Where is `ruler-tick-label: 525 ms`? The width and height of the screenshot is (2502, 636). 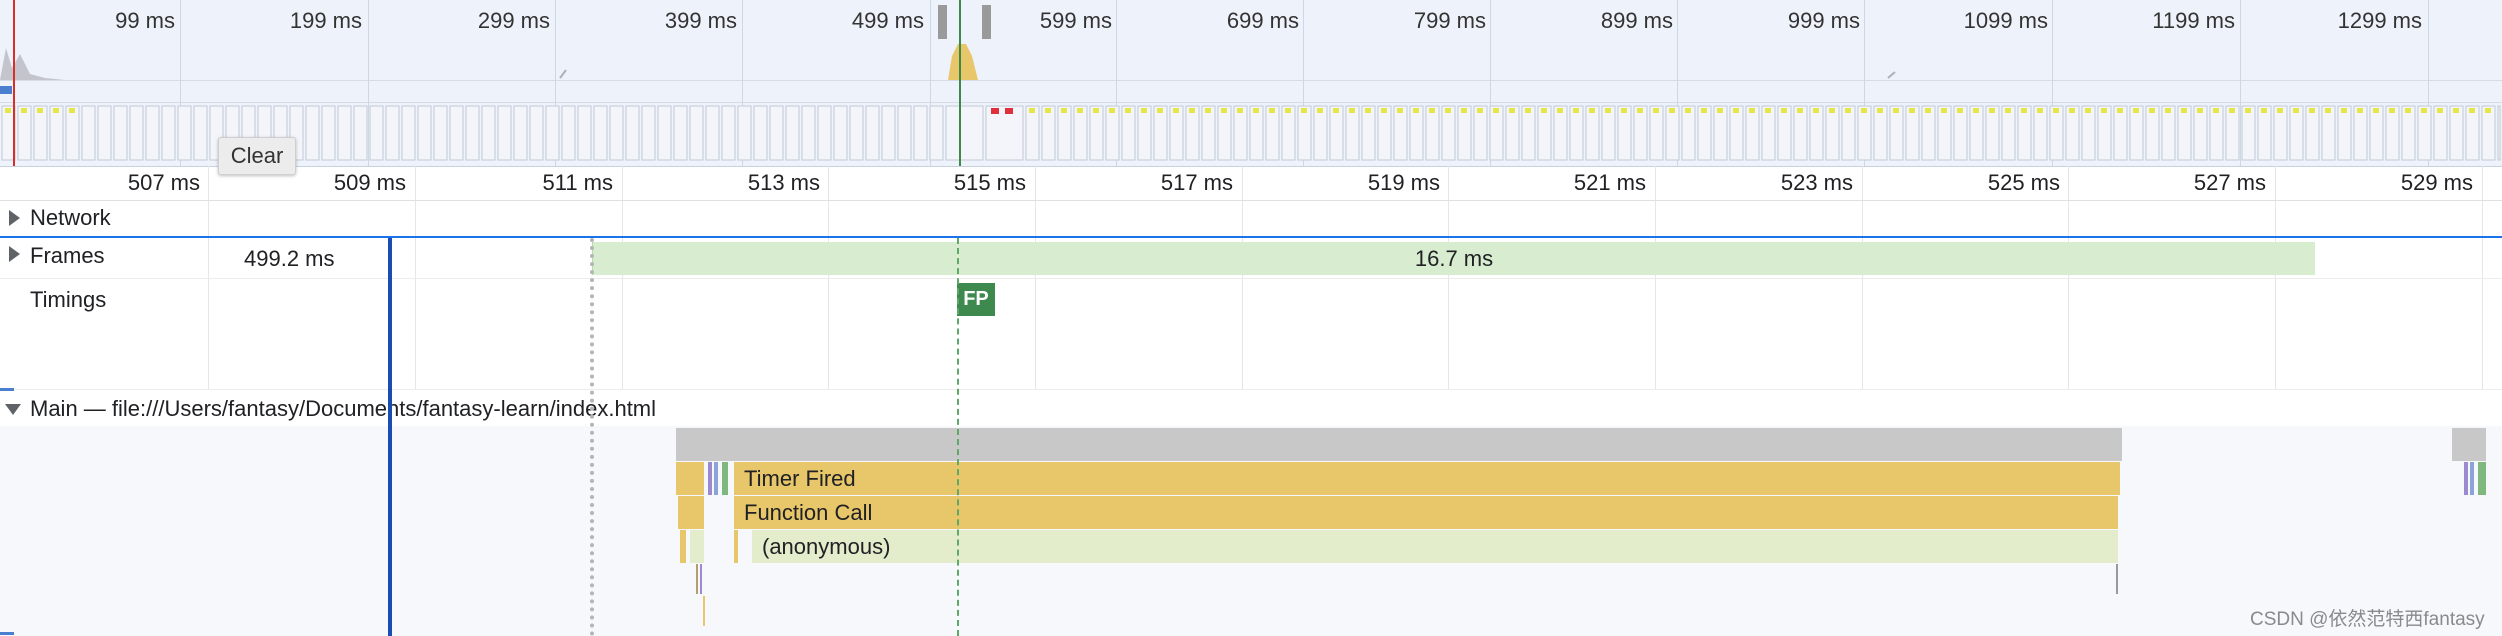
ruler-tick-label: 525 ms is located at coordinates (2023, 182).